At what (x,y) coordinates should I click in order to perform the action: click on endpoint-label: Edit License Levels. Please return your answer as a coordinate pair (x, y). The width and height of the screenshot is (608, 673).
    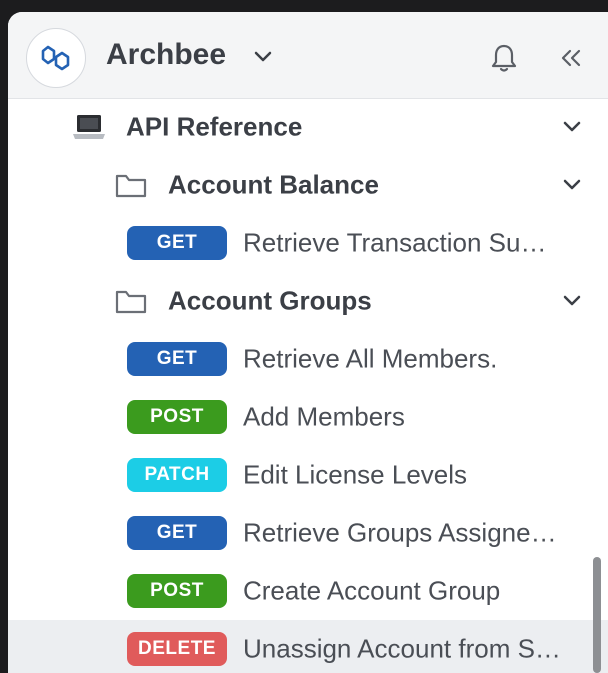
    Looking at the image, I should click on (355, 474).